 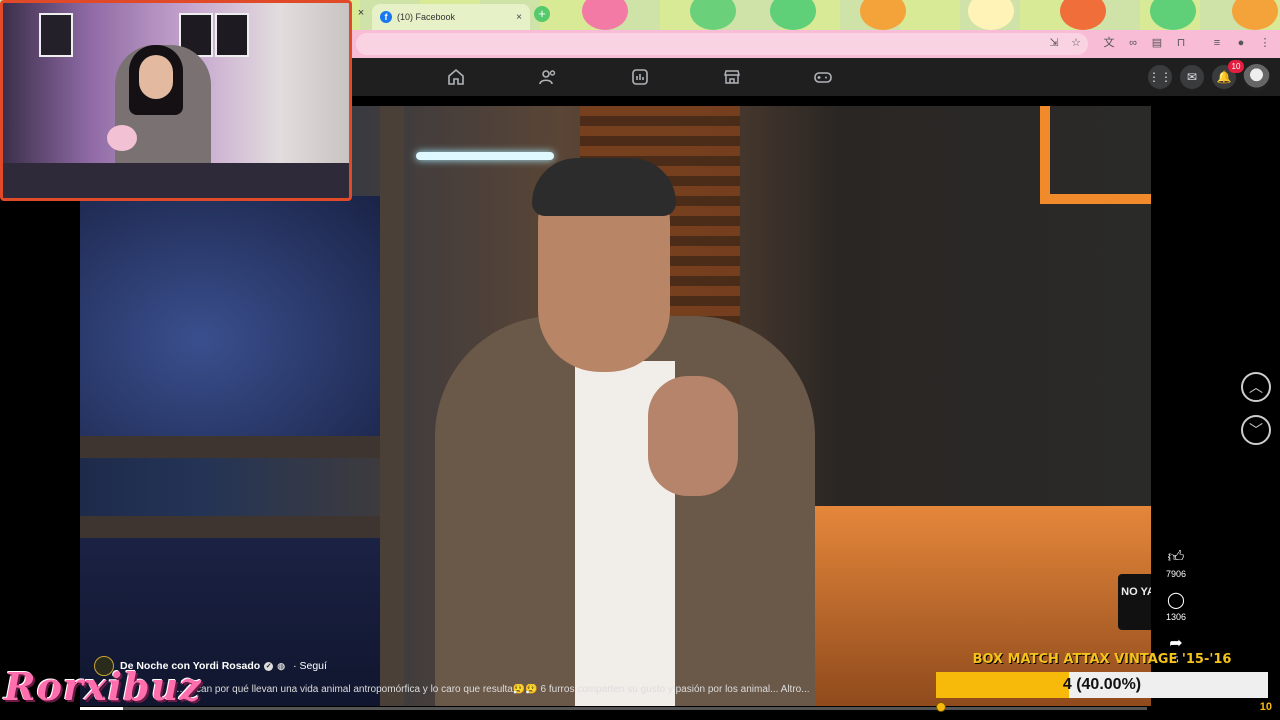 What do you see at coordinates (519, 17) in the screenshot?
I see `tab-close-icon: ×` at bounding box center [519, 17].